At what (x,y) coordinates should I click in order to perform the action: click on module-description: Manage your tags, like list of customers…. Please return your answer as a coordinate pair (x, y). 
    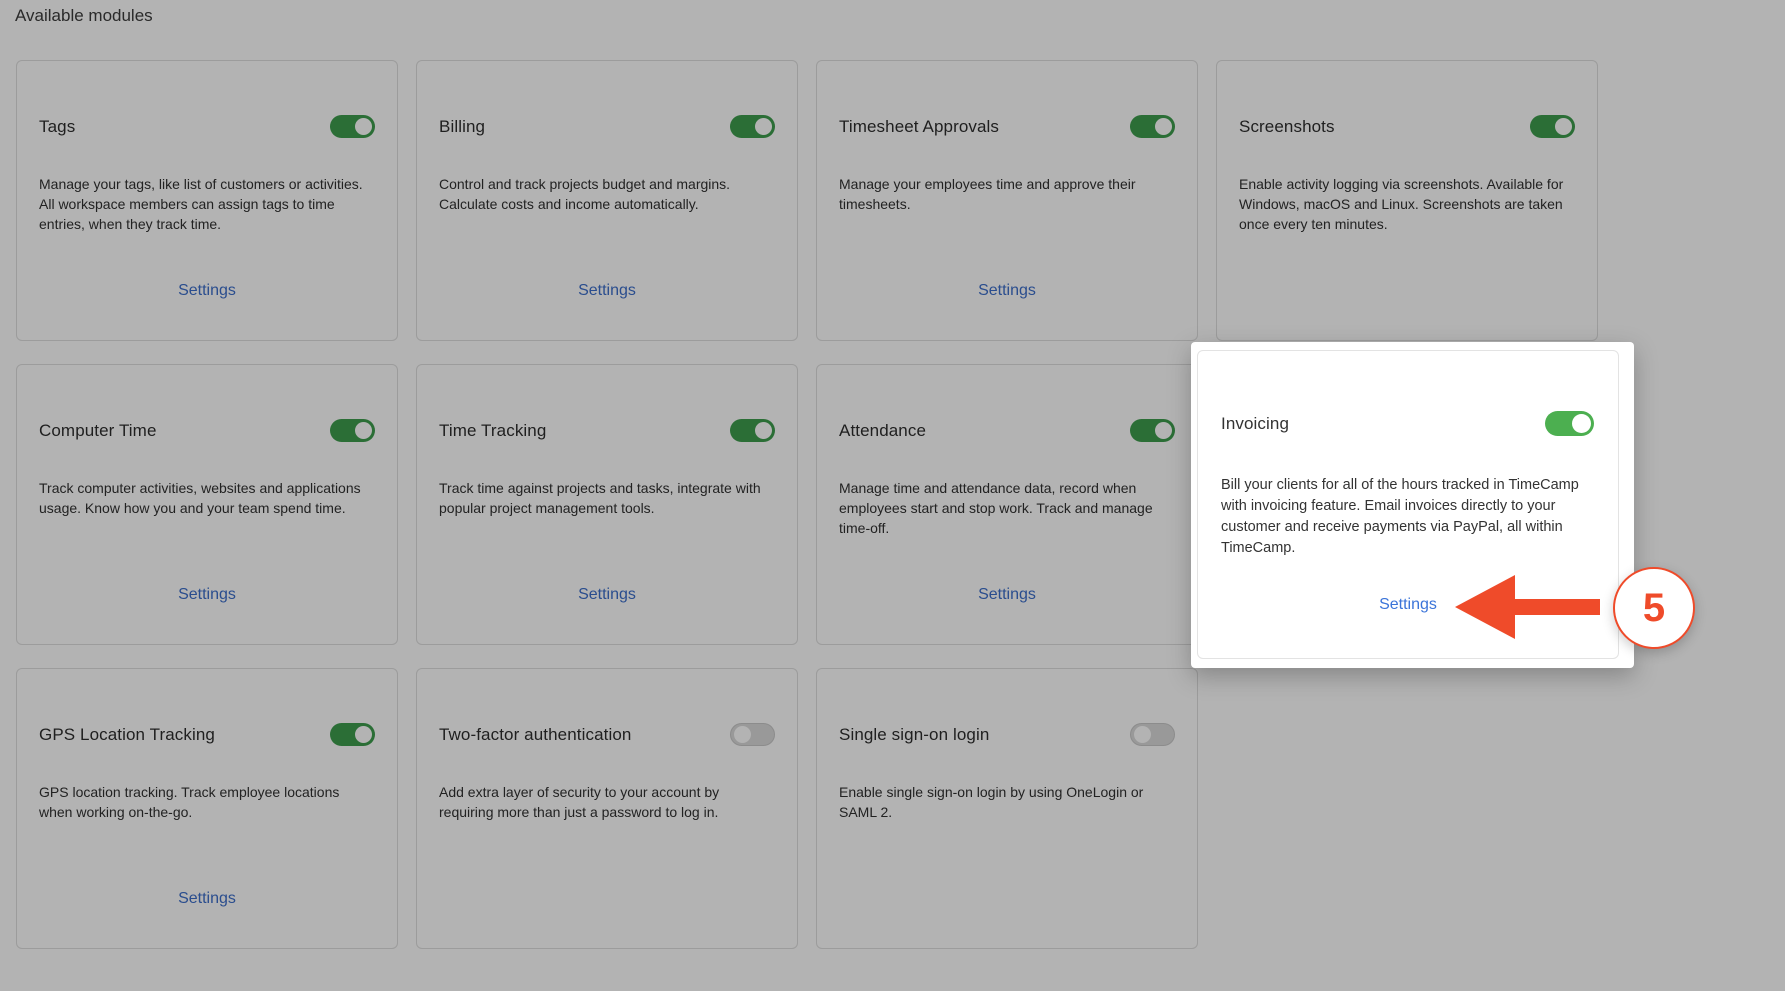
    Looking at the image, I should click on (201, 204).